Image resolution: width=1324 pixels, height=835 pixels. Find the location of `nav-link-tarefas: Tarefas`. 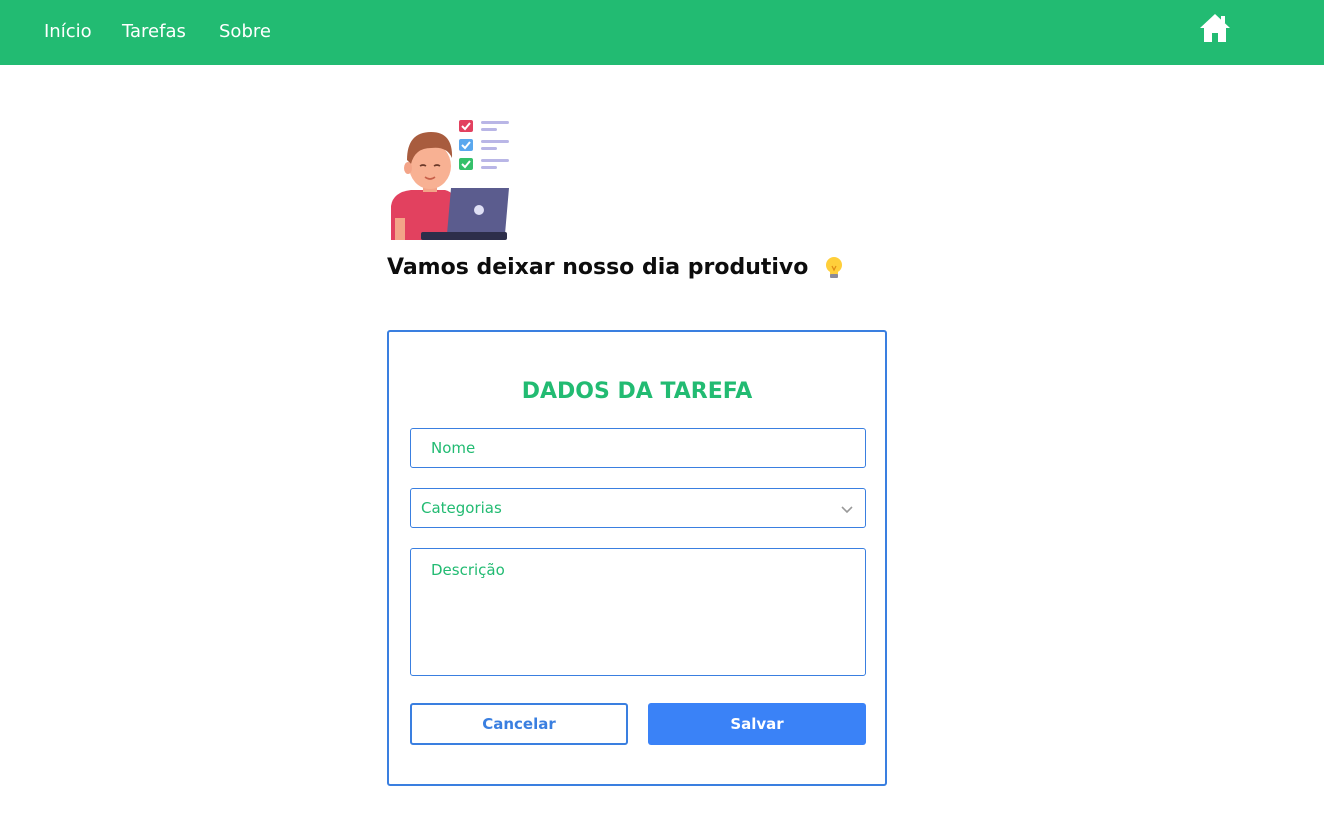

nav-link-tarefas: Tarefas is located at coordinates (154, 32).